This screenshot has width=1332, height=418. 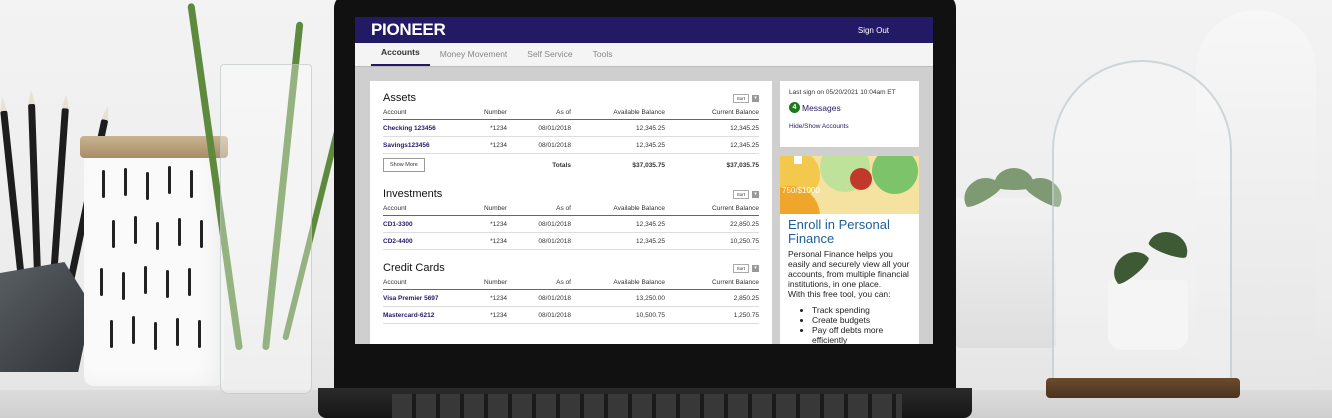 I want to click on account-link: Mastercard-6212, so click(x=426, y=315).